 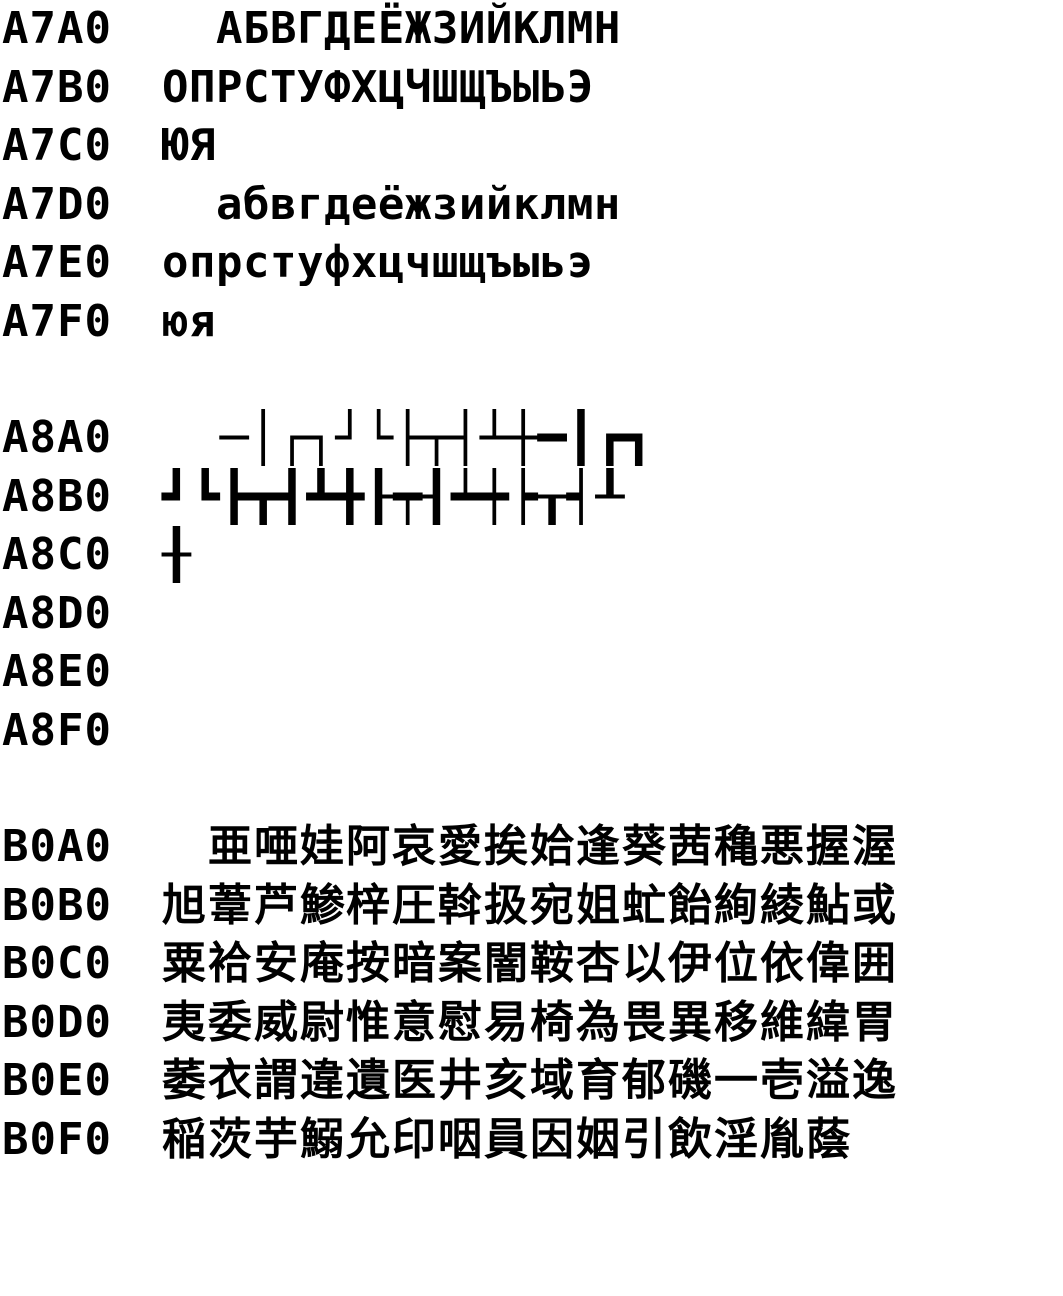 I want to click on table-row: A7E0 опрстуфхцчшщъыьэ, so click(x=529, y=263).